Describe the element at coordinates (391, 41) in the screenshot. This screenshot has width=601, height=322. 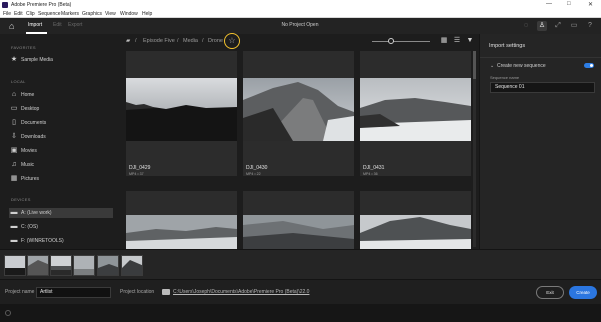
I see `slider-handle` at that location.